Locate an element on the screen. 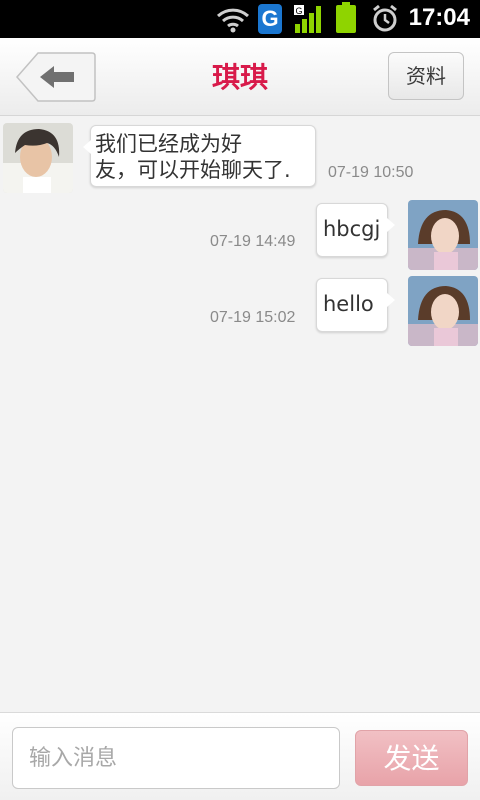  signal-icon: G is located at coordinates (307, 19).